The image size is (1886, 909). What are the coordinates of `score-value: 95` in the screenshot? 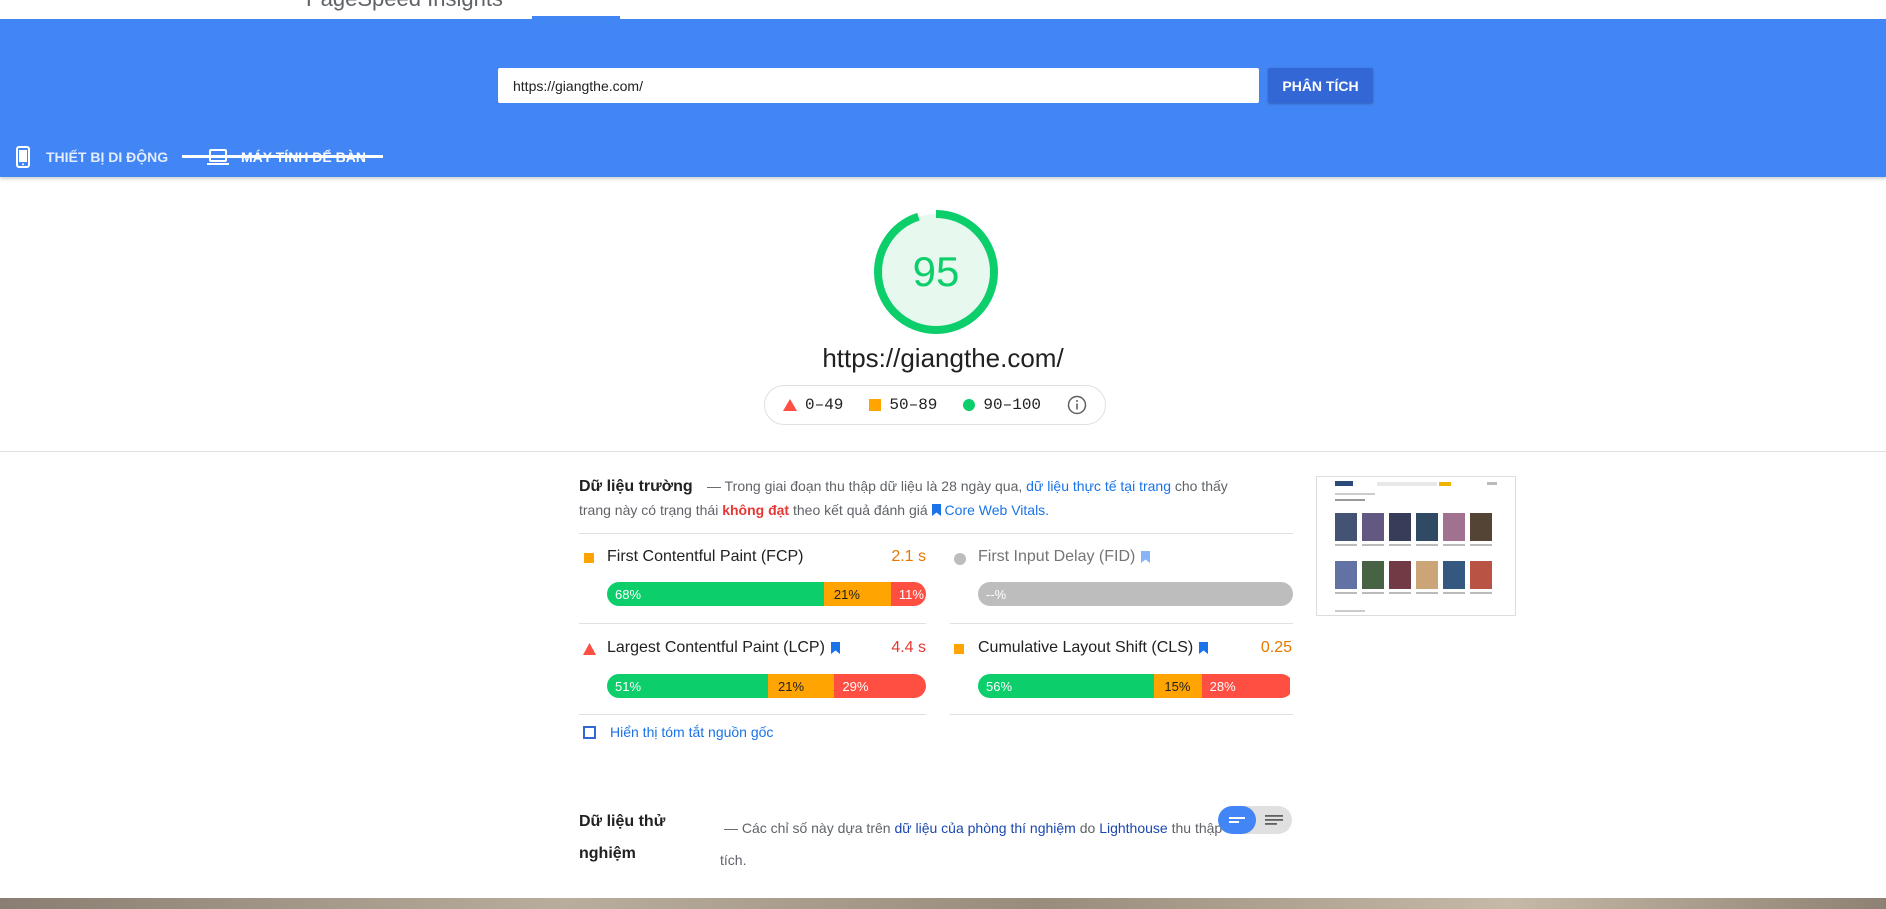 It's located at (936, 271).